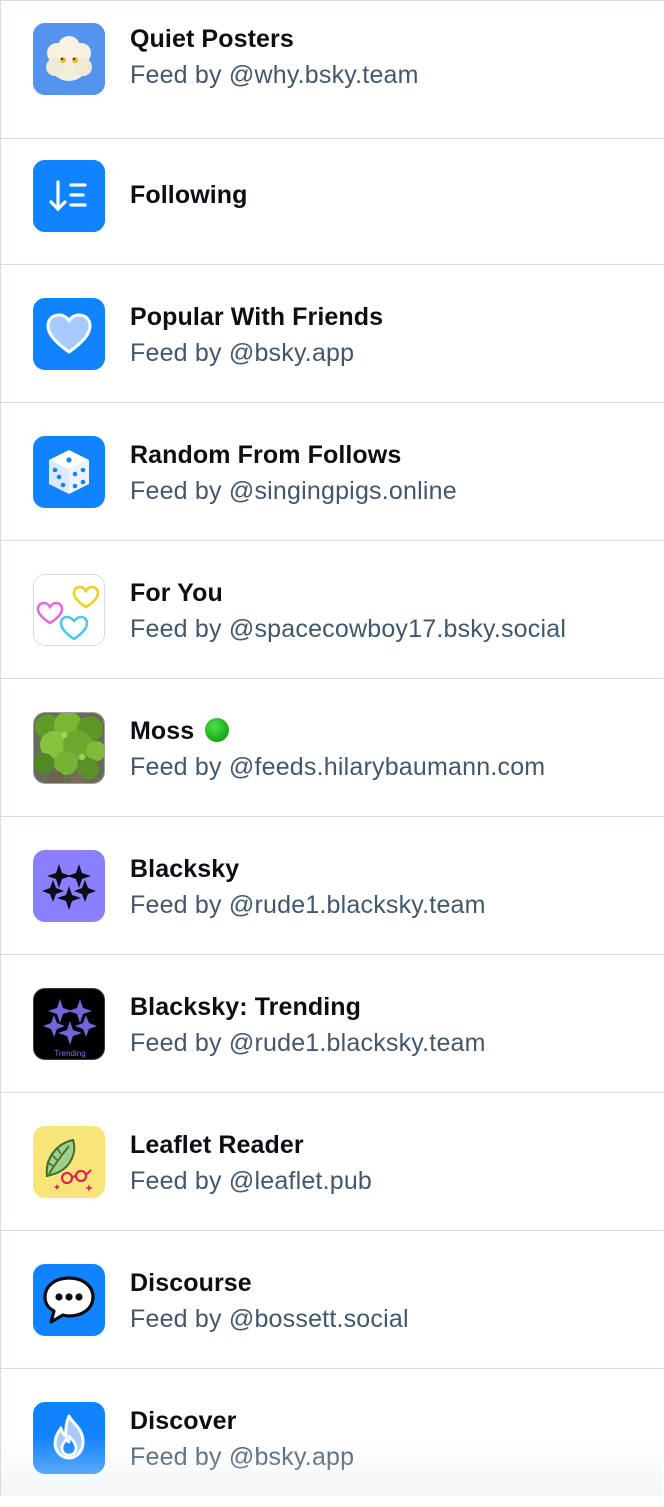  Describe the element at coordinates (332, 886) in the screenshot. I see `feed-row-blacksky: Blacksky Feed by @rude1.blacksky.team` at that location.